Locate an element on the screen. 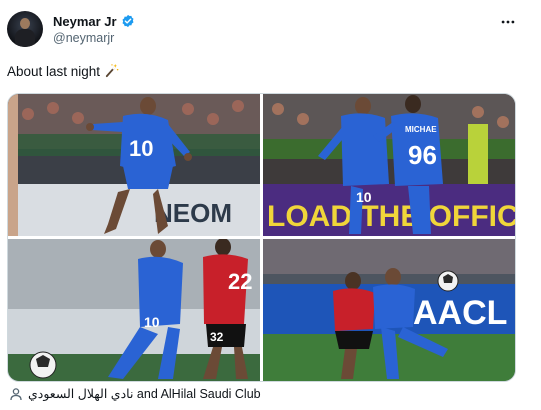 This screenshot has height=410, width=541. author-handle: @neymarjr is located at coordinates (83, 38).